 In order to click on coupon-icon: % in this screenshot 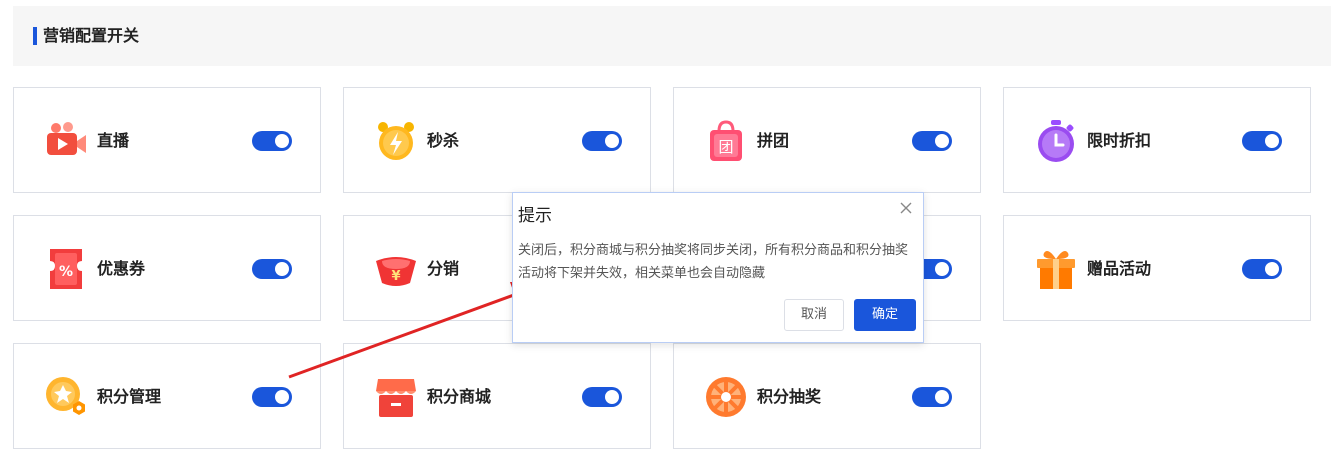, I will do `click(66, 269)`.